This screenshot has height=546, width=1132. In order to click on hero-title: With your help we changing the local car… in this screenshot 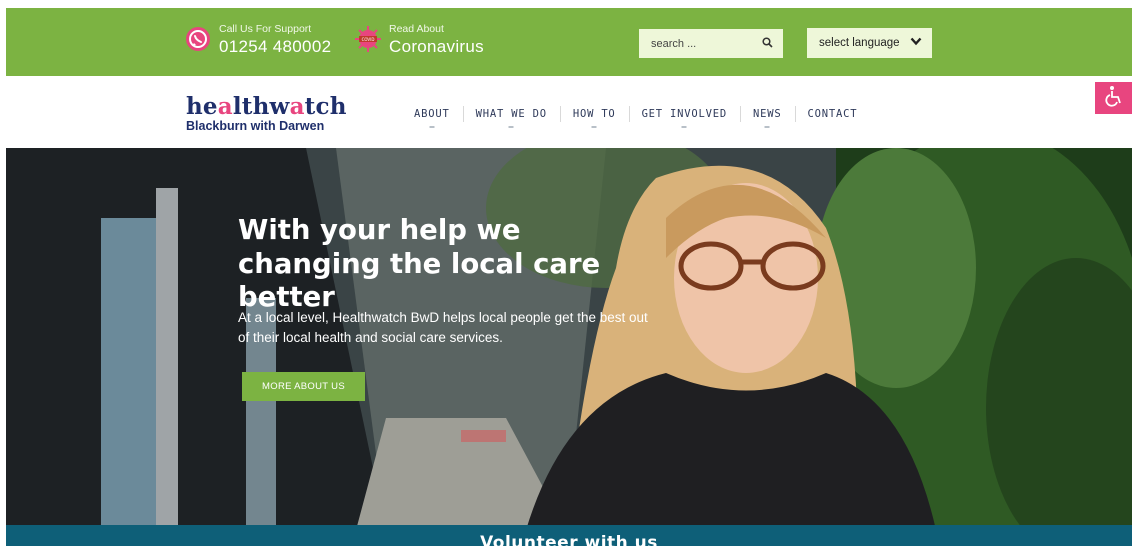, I will do `click(419, 264)`.